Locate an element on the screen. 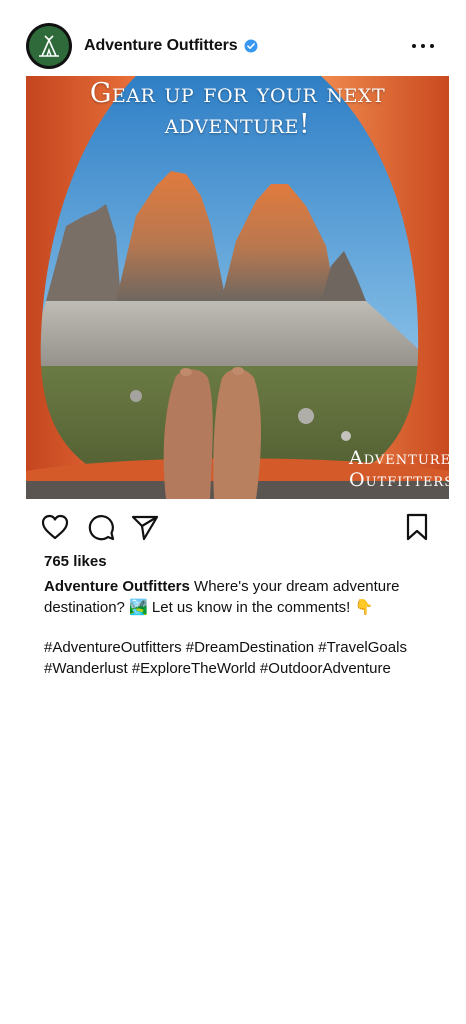 Image resolution: width=466 pixels, height=1024 pixels. username: Adventure Outfitters is located at coordinates (161, 46).